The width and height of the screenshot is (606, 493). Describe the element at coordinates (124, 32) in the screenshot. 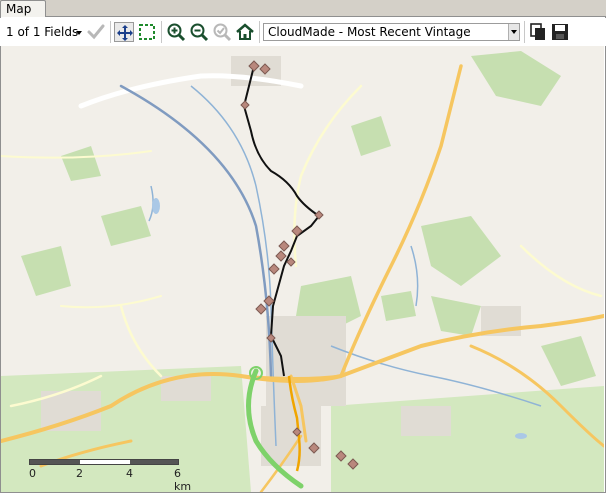

I see `pan-icon` at that location.